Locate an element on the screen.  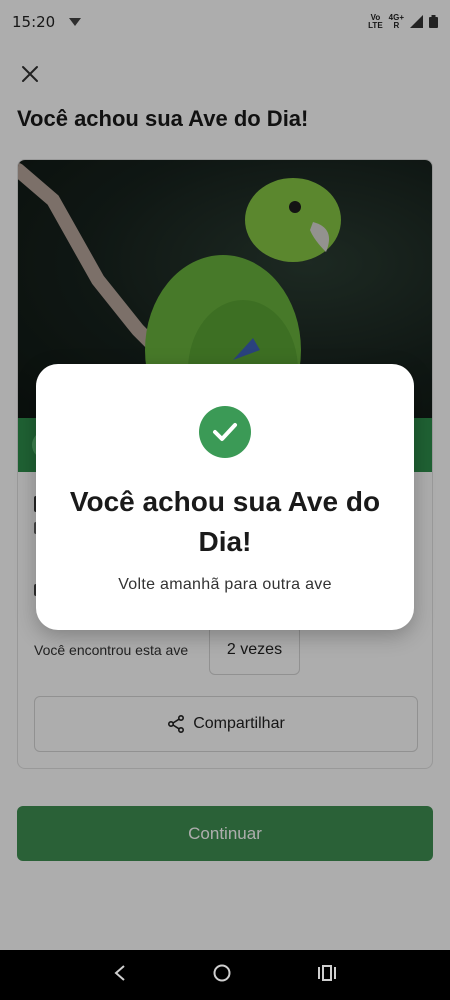
system-nav-bar is located at coordinates (225, 975).